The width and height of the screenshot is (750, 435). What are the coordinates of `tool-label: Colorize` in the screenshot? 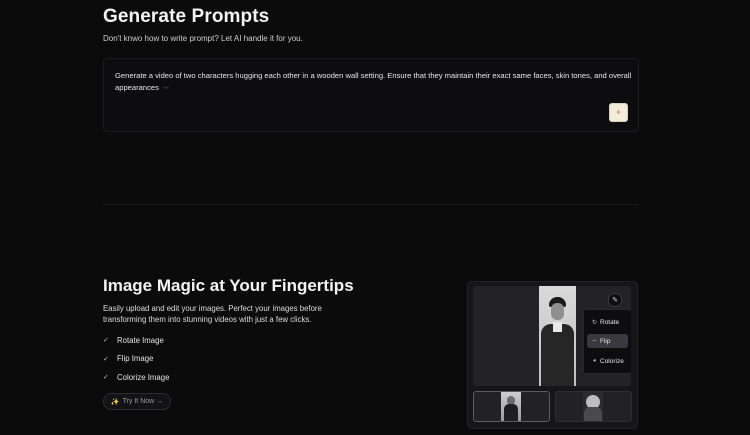 It's located at (612, 361).